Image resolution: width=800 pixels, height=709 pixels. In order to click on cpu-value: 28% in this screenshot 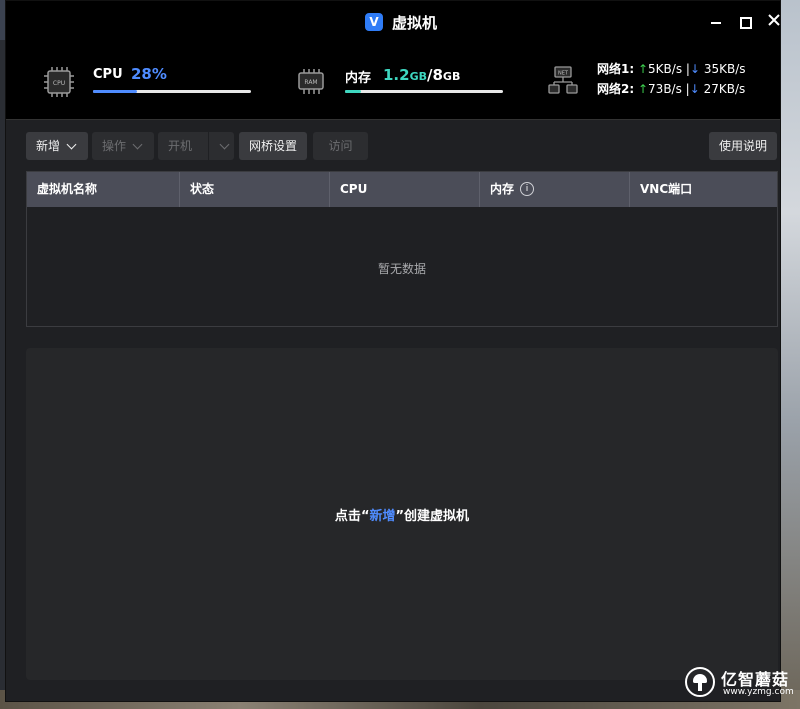, I will do `click(149, 74)`.